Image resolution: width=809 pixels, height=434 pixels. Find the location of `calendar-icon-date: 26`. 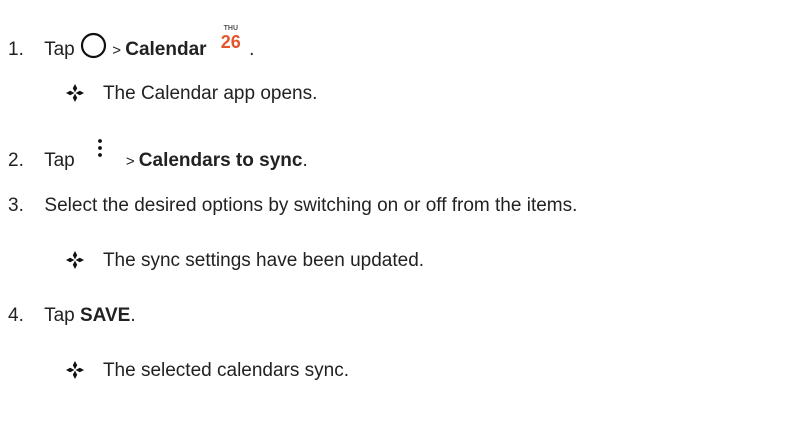

calendar-icon-date: 26 is located at coordinates (230, 42).